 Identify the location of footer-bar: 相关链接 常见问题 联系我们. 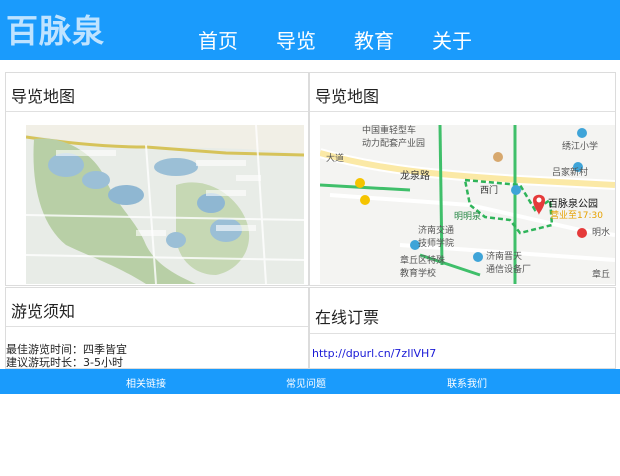
(310, 381).